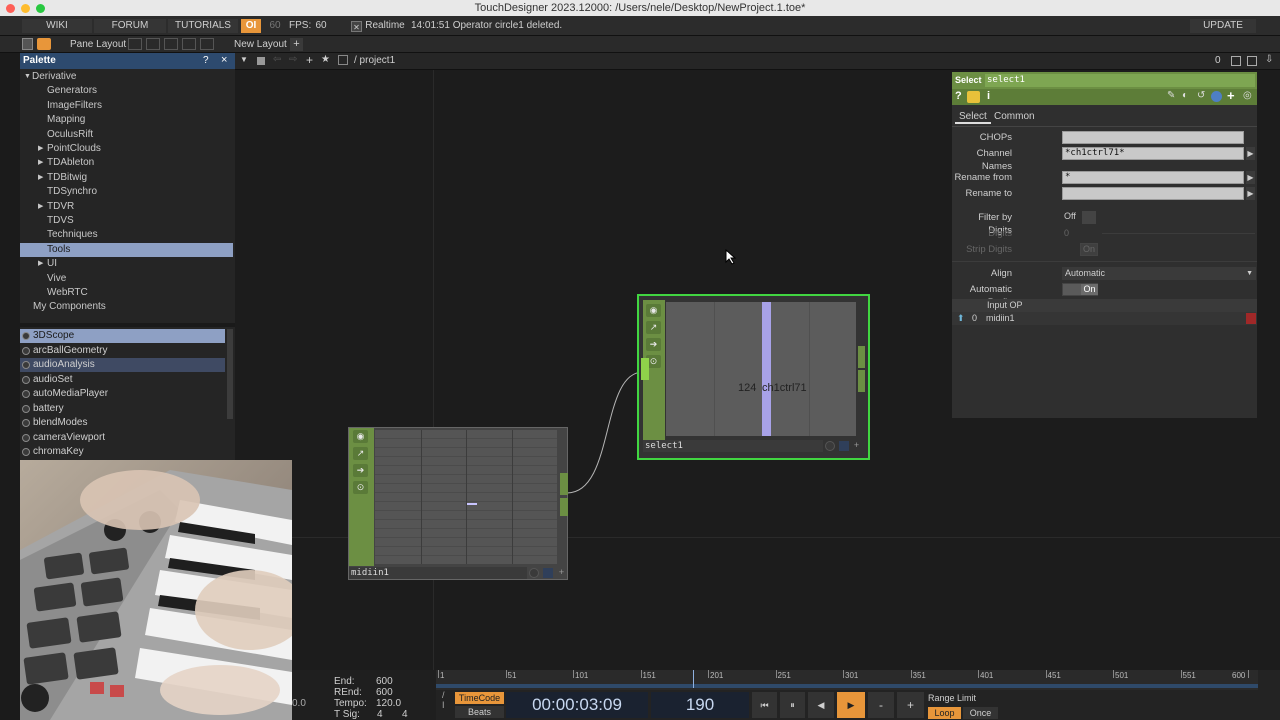 Image resolution: width=1280 pixels, height=720 pixels. I want to click on layout-hsplit-icon, so click(171, 44).